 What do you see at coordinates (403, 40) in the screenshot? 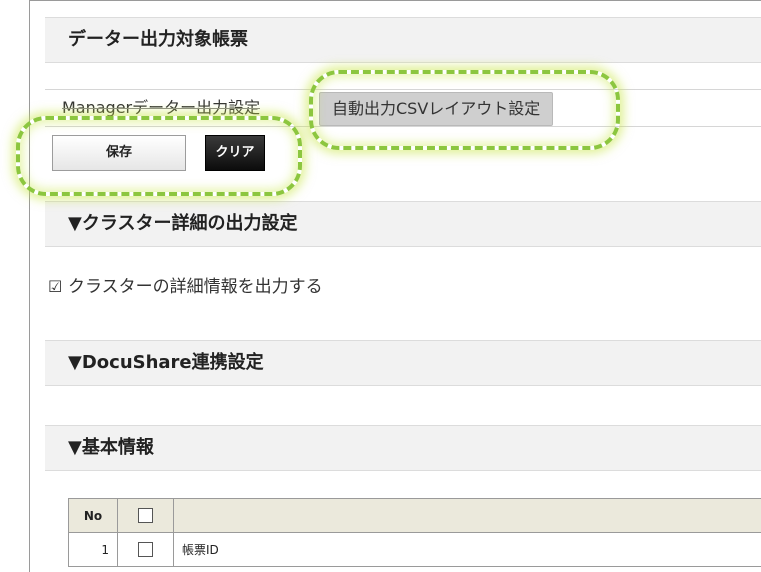
I see `section-header-output-target: データー出力対象帳票` at bounding box center [403, 40].